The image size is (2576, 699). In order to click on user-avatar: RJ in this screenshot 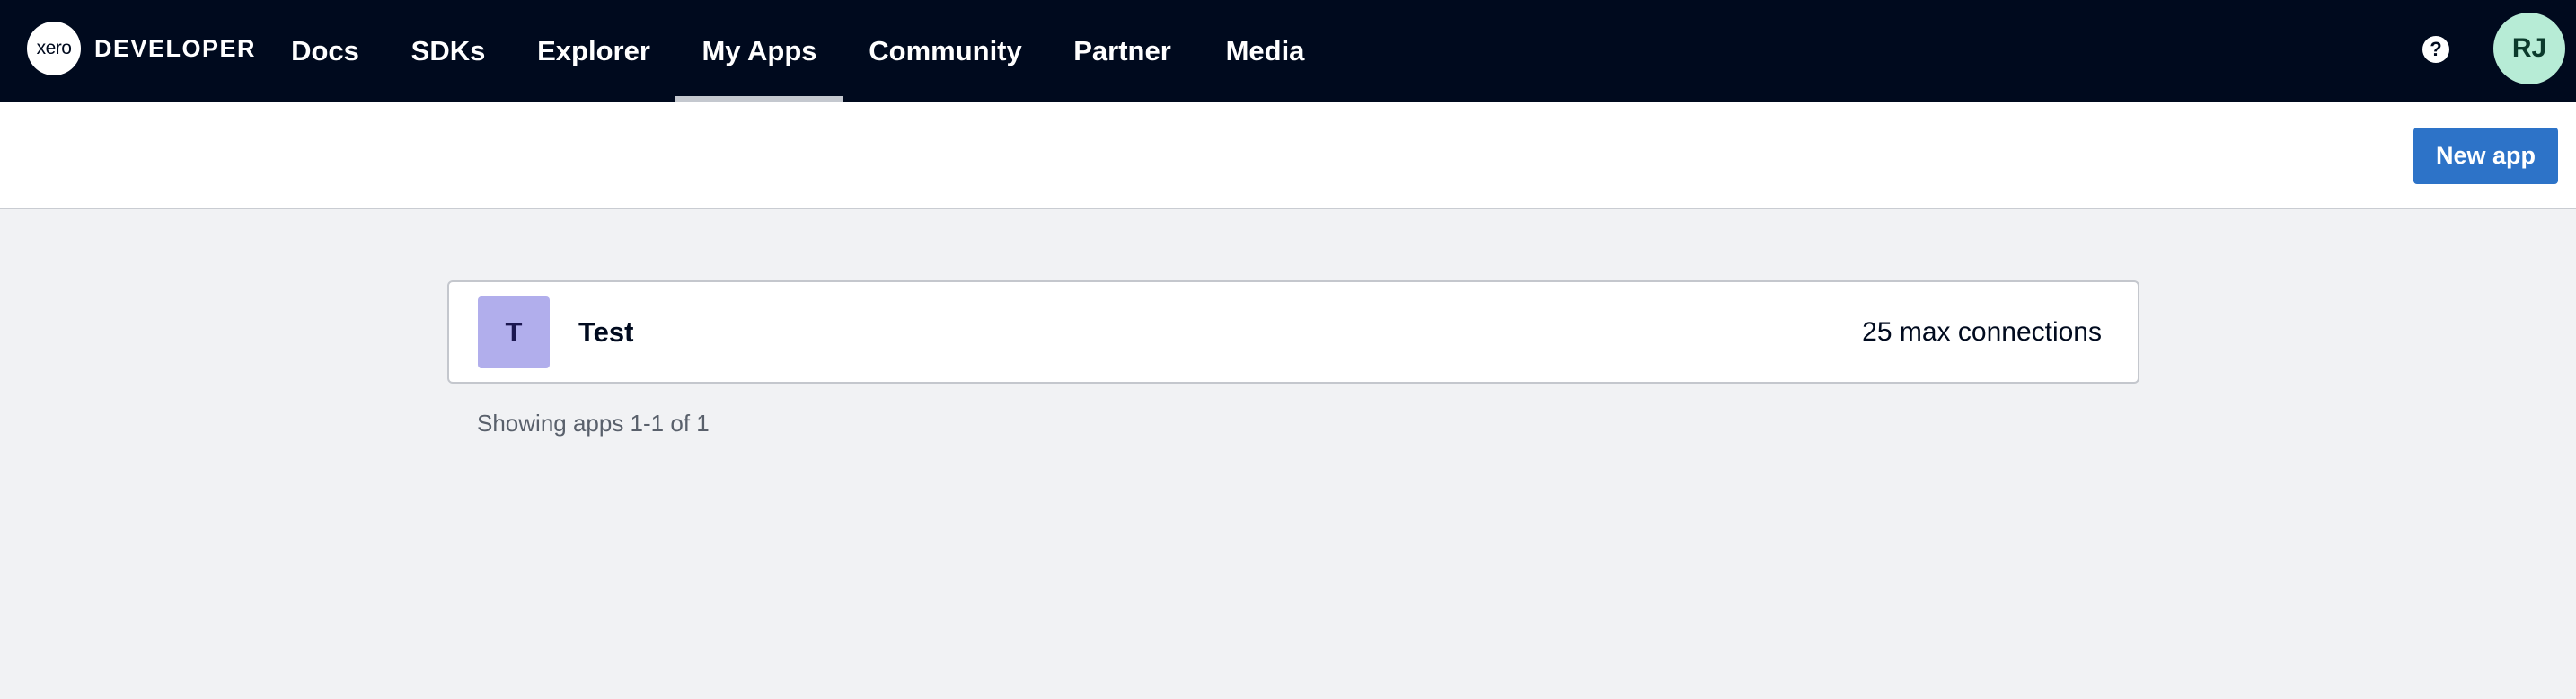, I will do `click(2529, 48)`.